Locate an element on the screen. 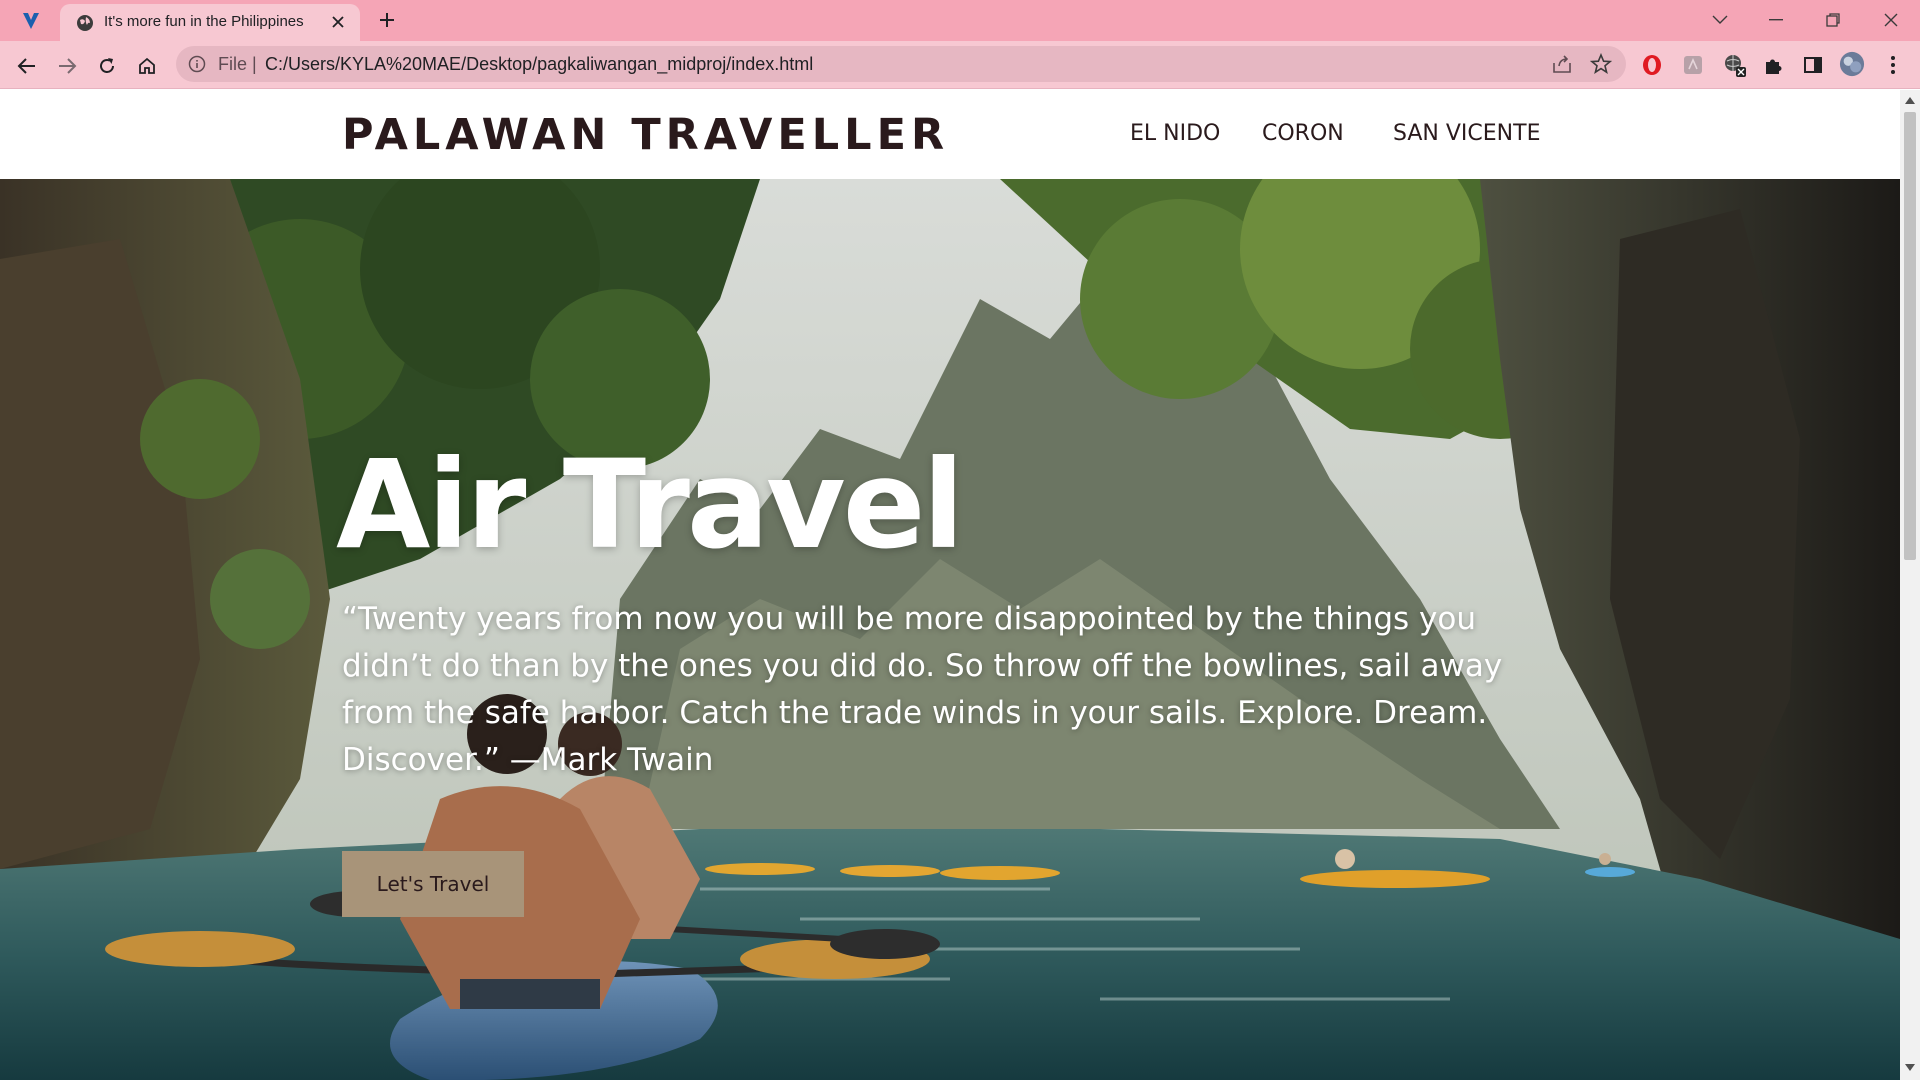 This screenshot has width=1920, height=1080. tab-search-icon is located at coordinates (31, 21).